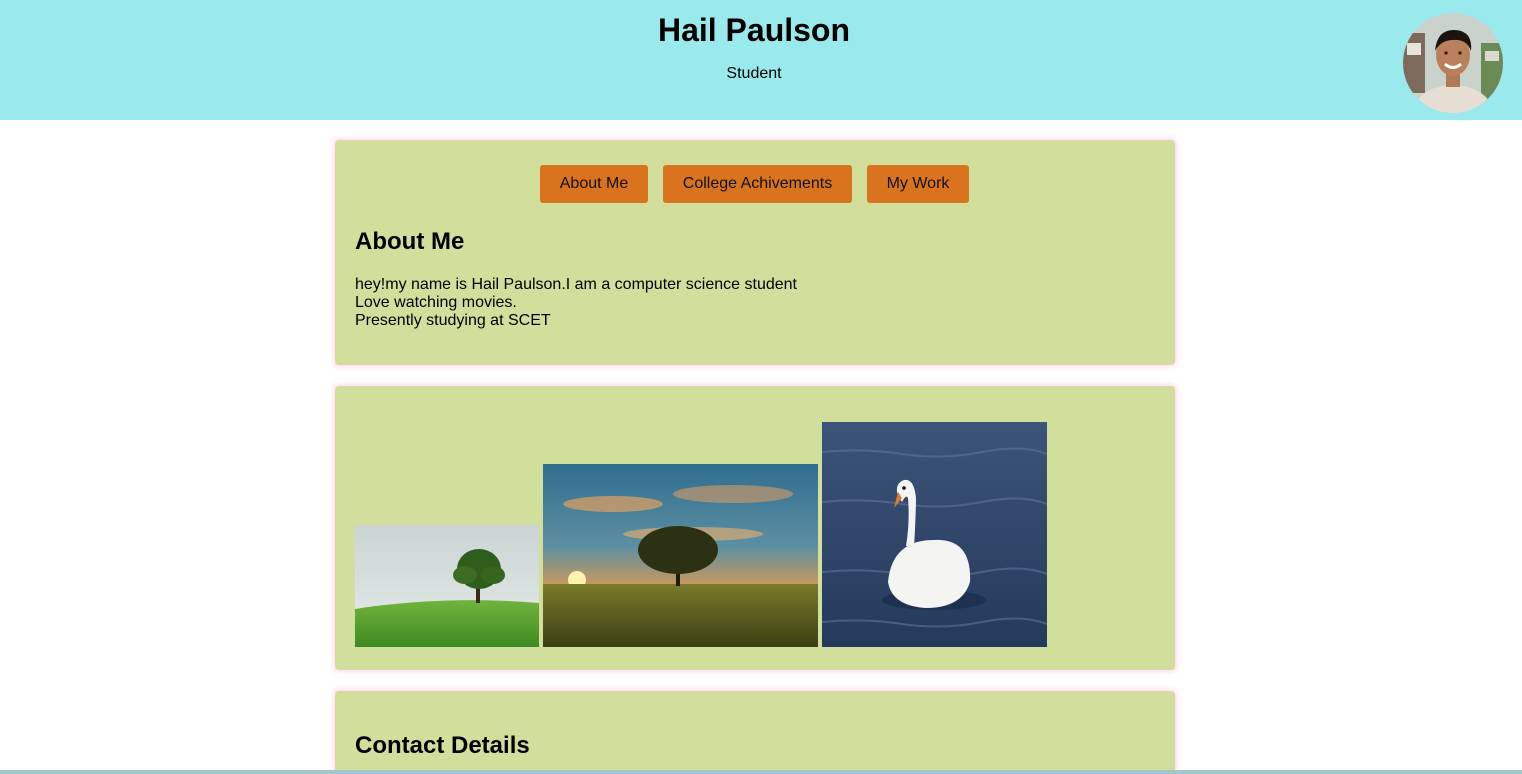 The height and width of the screenshot is (774, 1522). What do you see at coordinates (410, 241) in the screenshot?
I see `about-heading: About Me` at bounding box center [410, 241].